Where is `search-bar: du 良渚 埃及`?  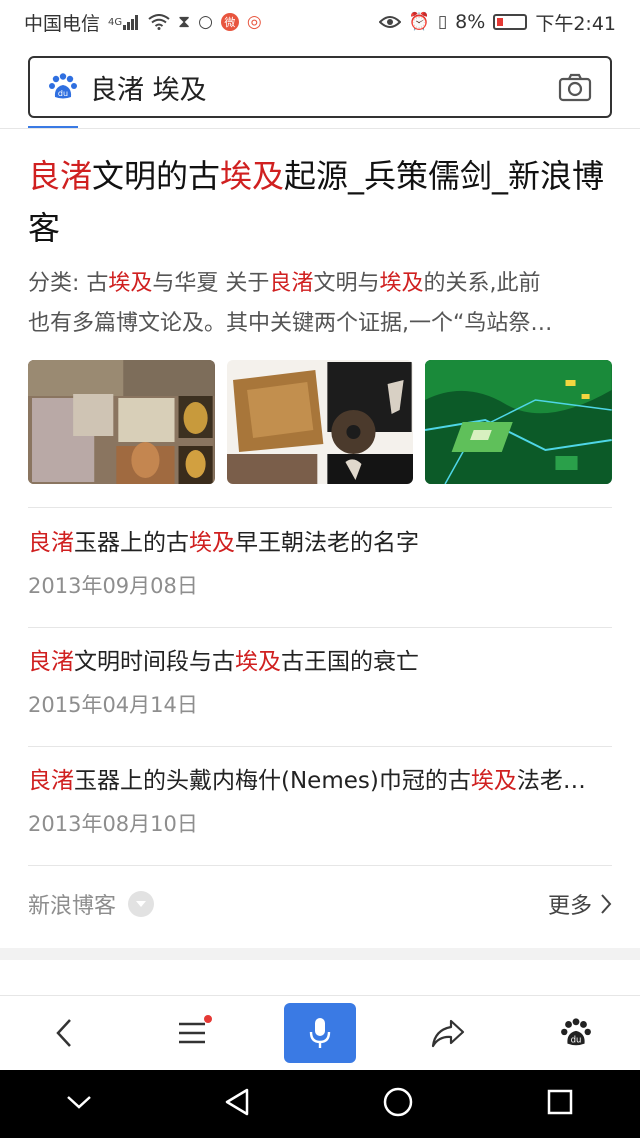 search-bar: du 良渚 埃及 is located at coordinates (320, 87).